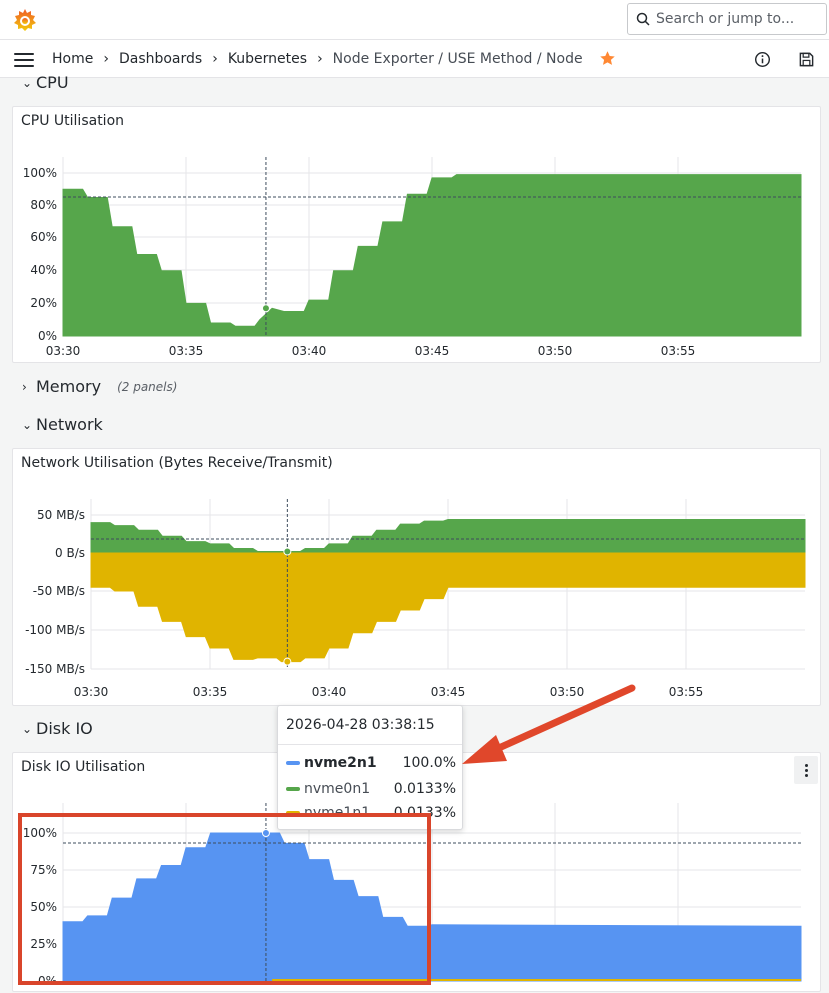  I want to click on y-tick-label: 0 B/s, so click(70, 553).